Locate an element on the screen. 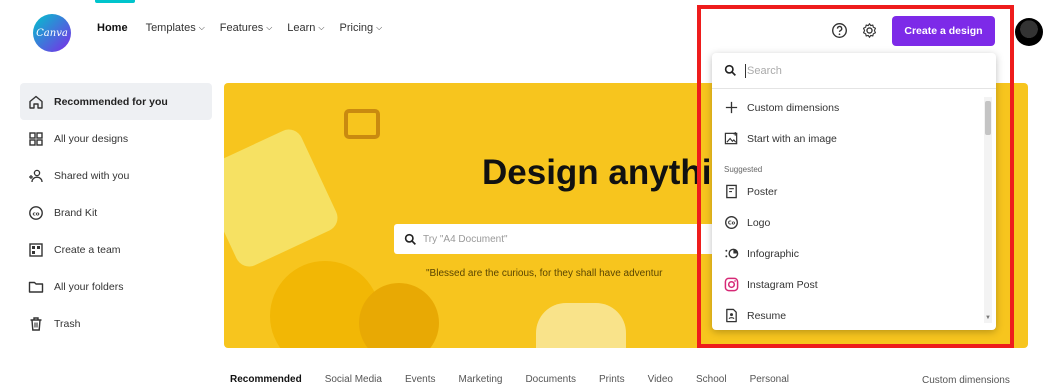  sidebar-item-recommended: Recommended for you is located at coordinates (116, 101).